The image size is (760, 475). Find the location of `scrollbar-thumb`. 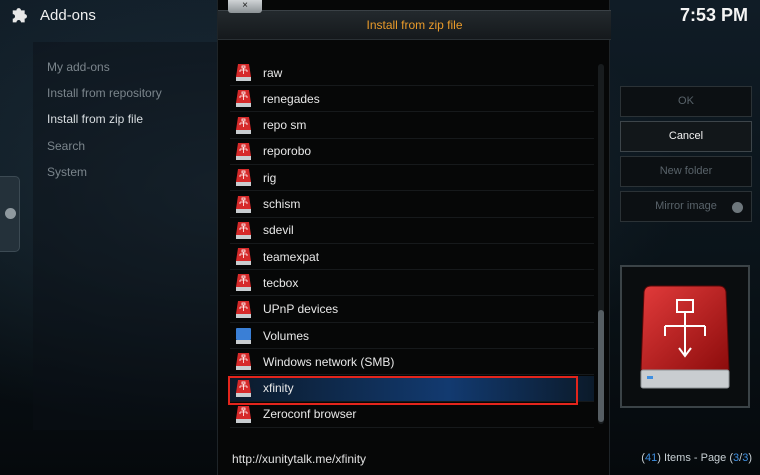

scrollbar-thumb is located at coordinates (601, 366).